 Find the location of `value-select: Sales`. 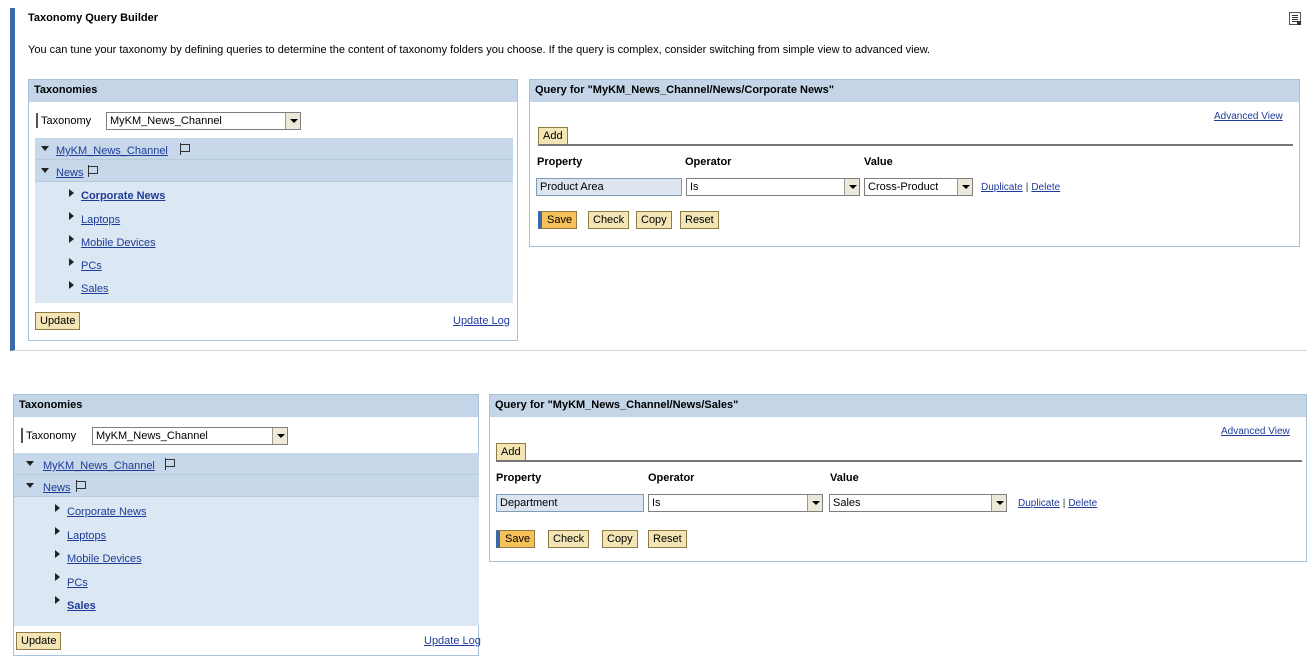

value-select: Sales is located at coordinates (918, 503).